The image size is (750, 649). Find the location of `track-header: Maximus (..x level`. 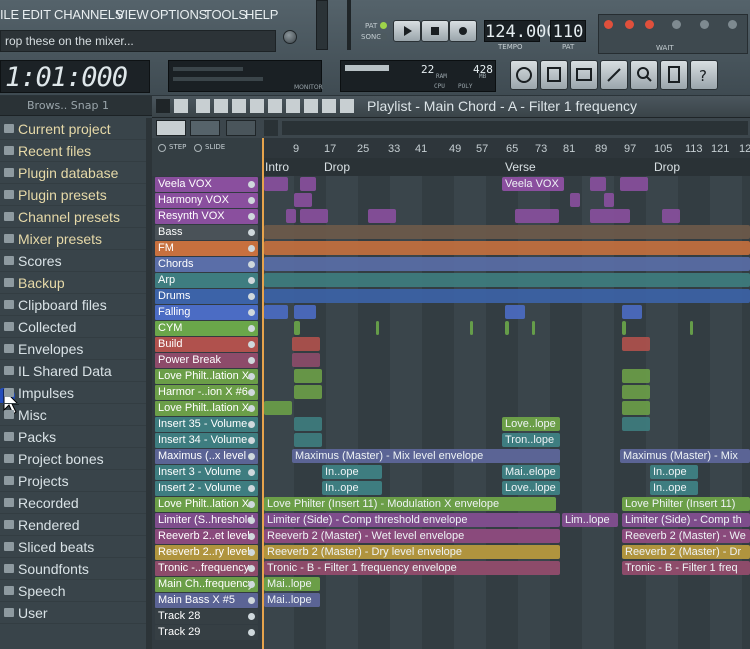

track-header: Maximus (..x level is located at coordinates (206, 456).